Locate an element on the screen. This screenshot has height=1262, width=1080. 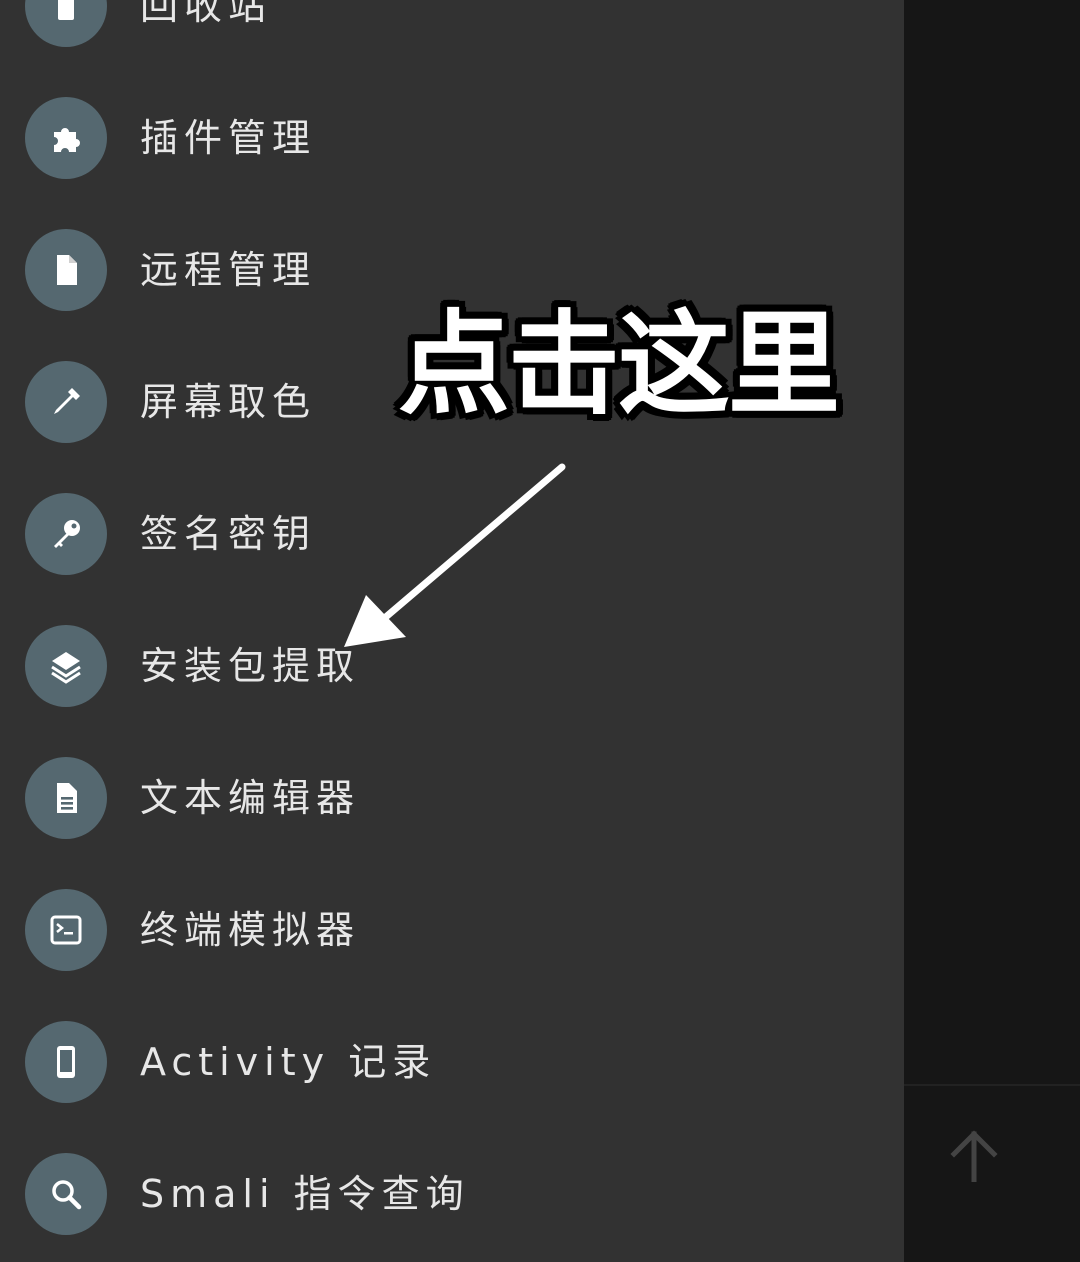
menu-item-recycle-bin: 回收站 is located at coordinates (452, 36).